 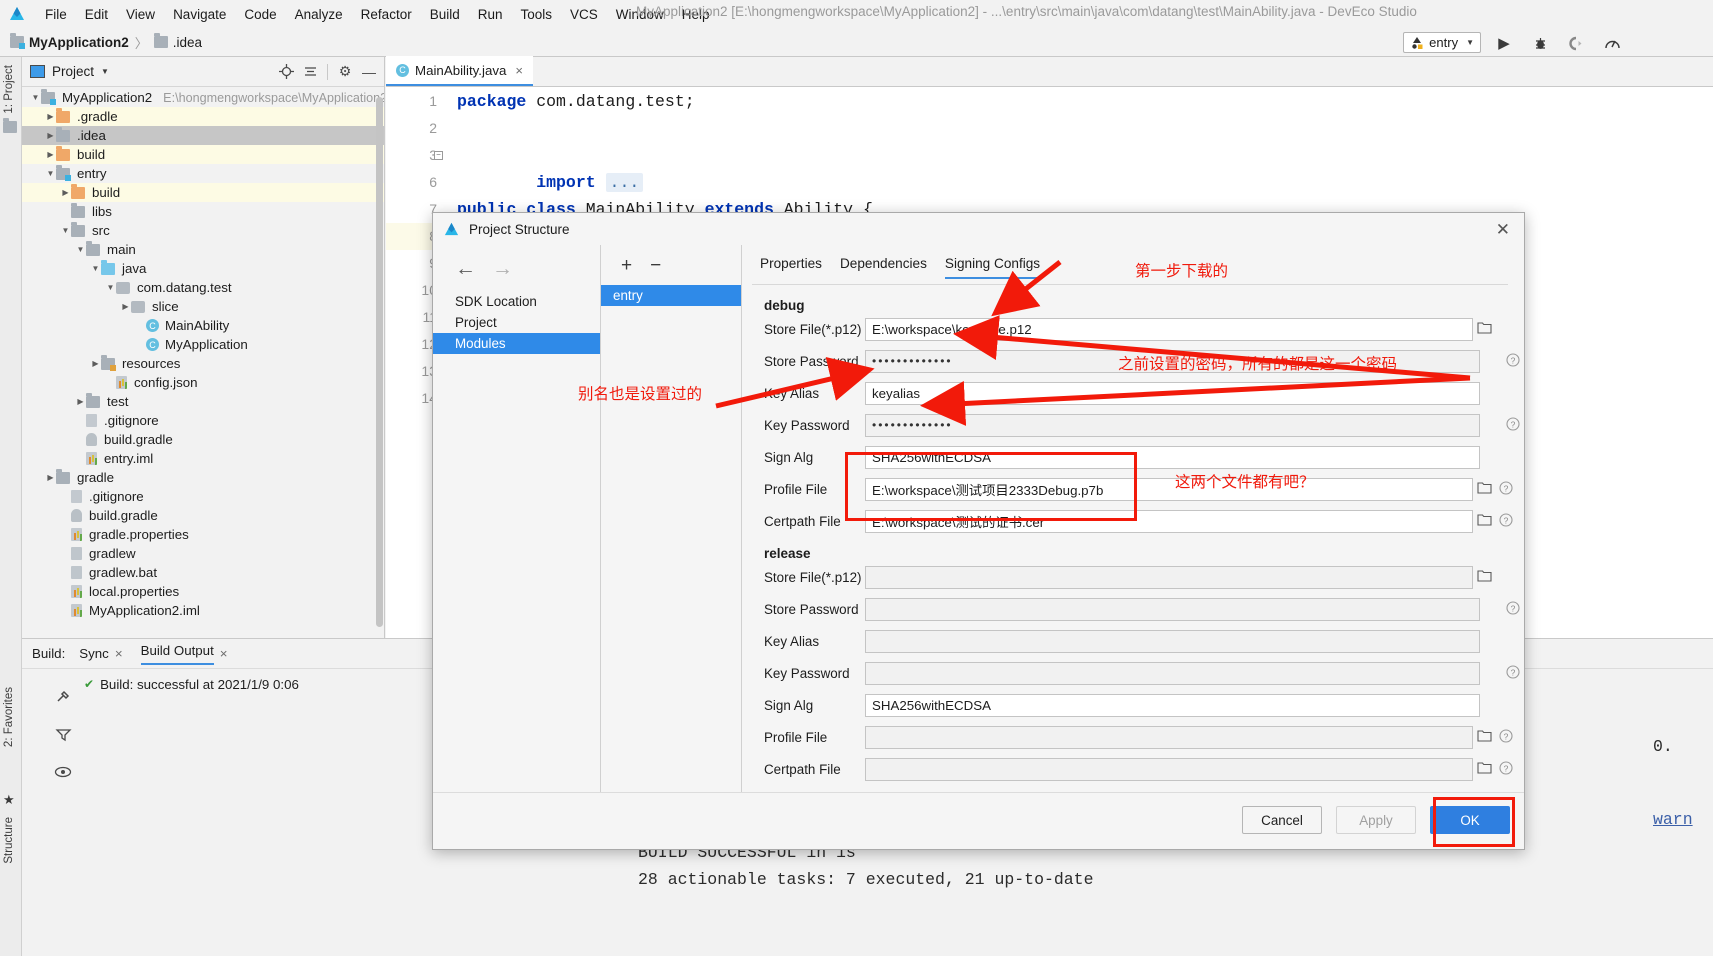 What do you see at coordinates (94, 653) in the screenshot?
I see `build-tab-sync: Sync` at bounding box center [94, 653].